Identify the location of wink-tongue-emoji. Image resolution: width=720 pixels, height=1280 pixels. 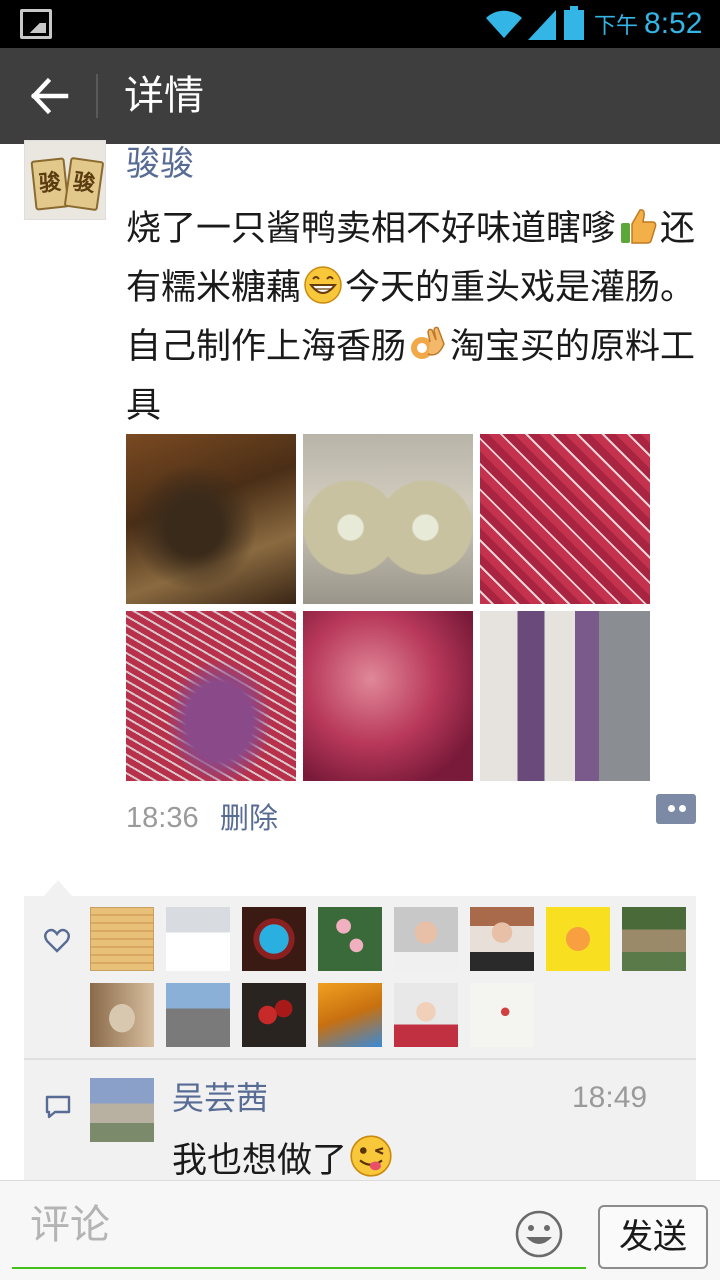
(371, 1156).